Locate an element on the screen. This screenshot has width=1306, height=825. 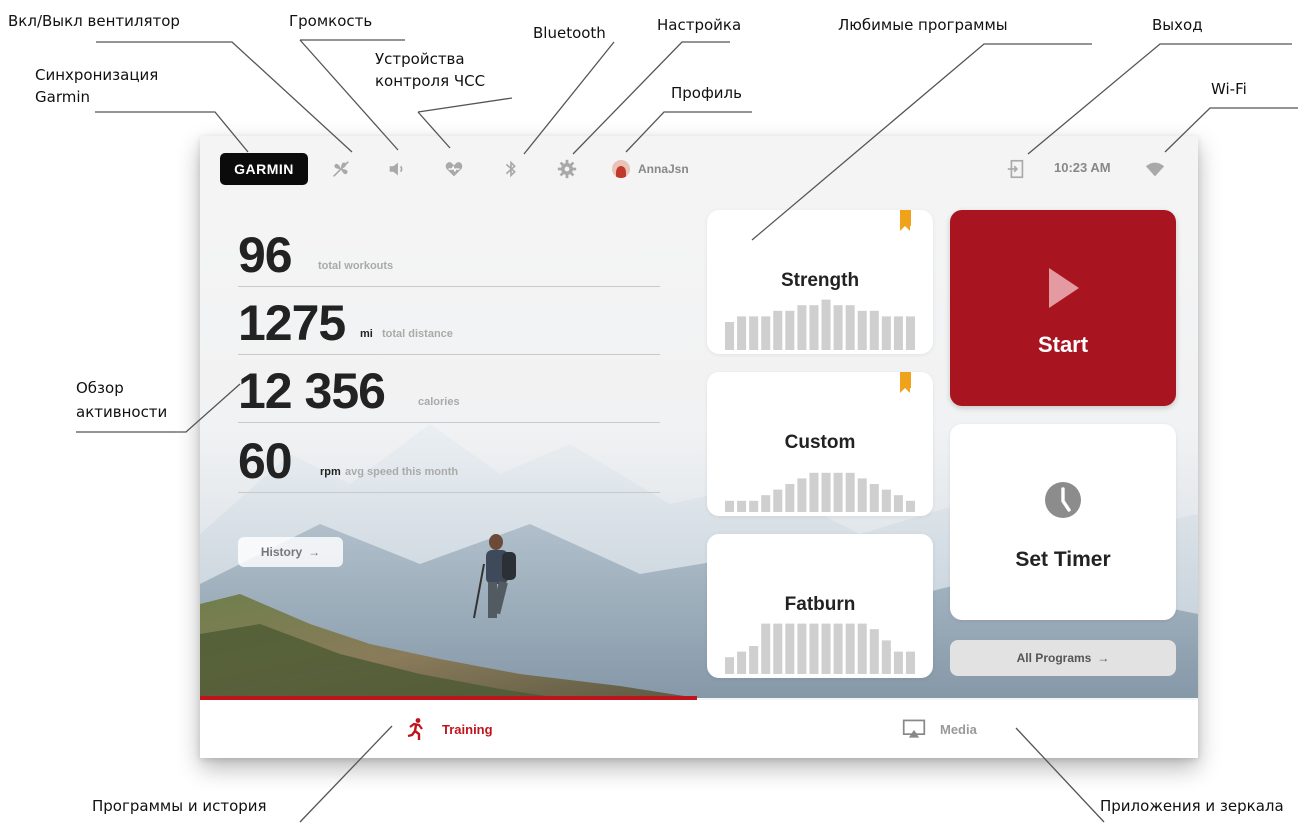
program-title: Custom is located at coordinates (820, 442).